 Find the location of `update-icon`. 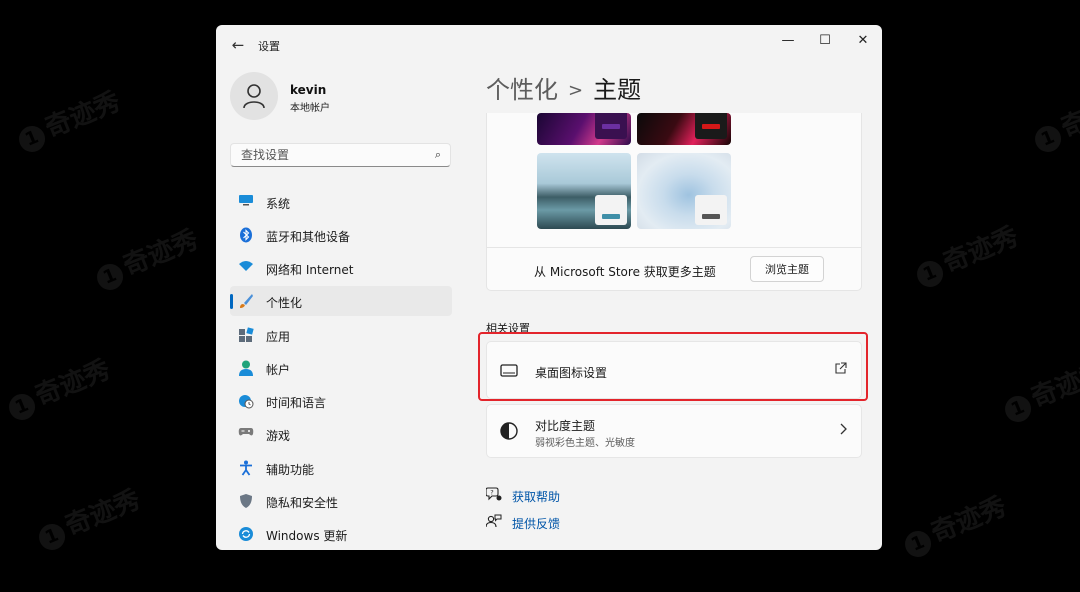

update-icon is located at coordinates (246, 534).